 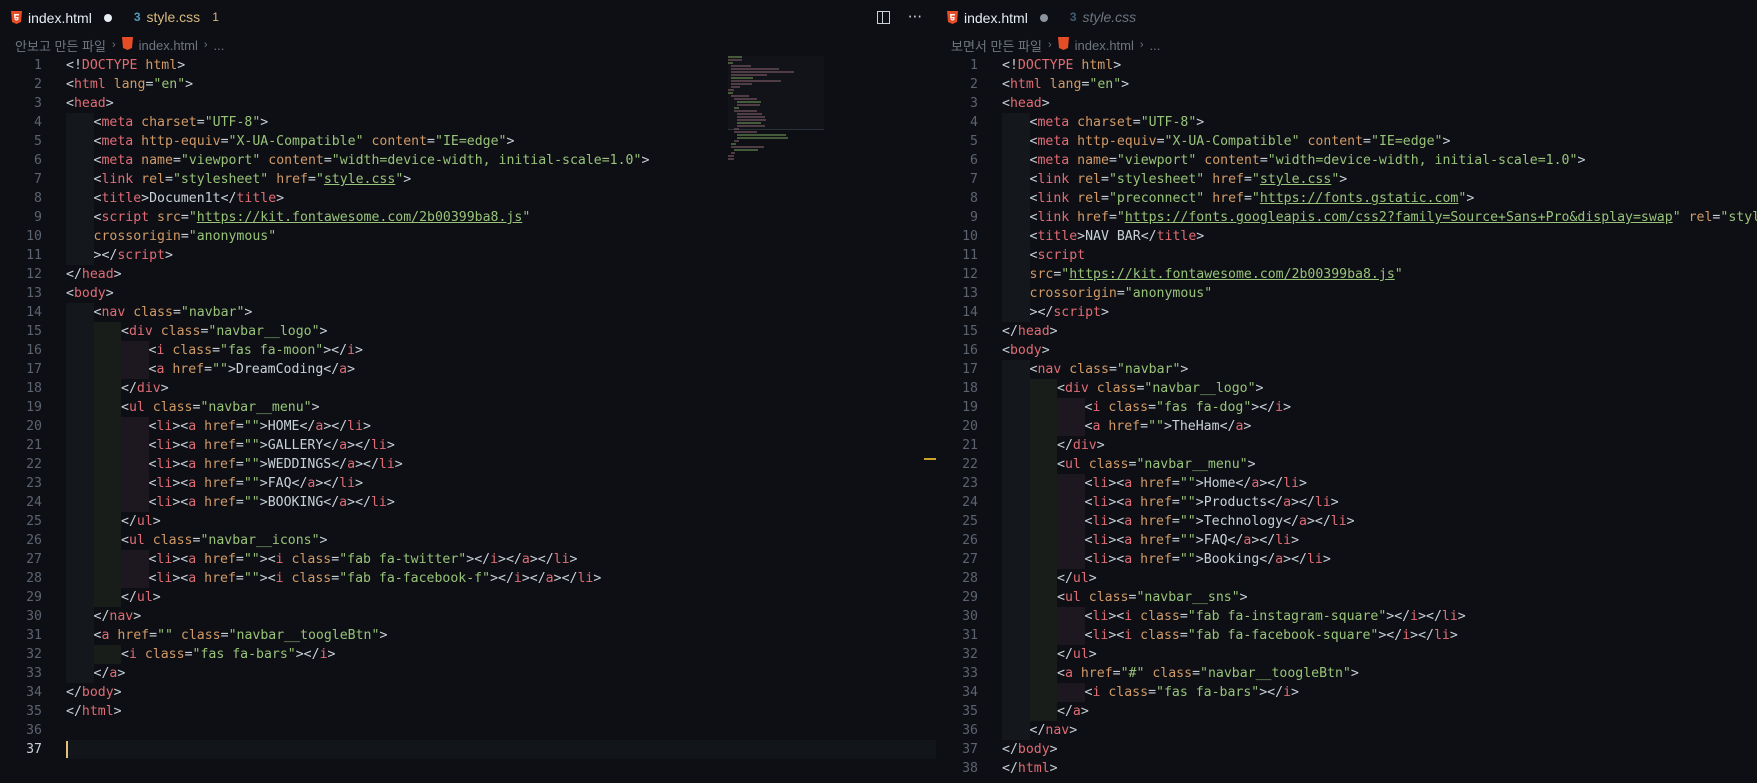 I want to click on code-text: <li><a href="">GALLERY</a></li>, so click(x=501, y=445).